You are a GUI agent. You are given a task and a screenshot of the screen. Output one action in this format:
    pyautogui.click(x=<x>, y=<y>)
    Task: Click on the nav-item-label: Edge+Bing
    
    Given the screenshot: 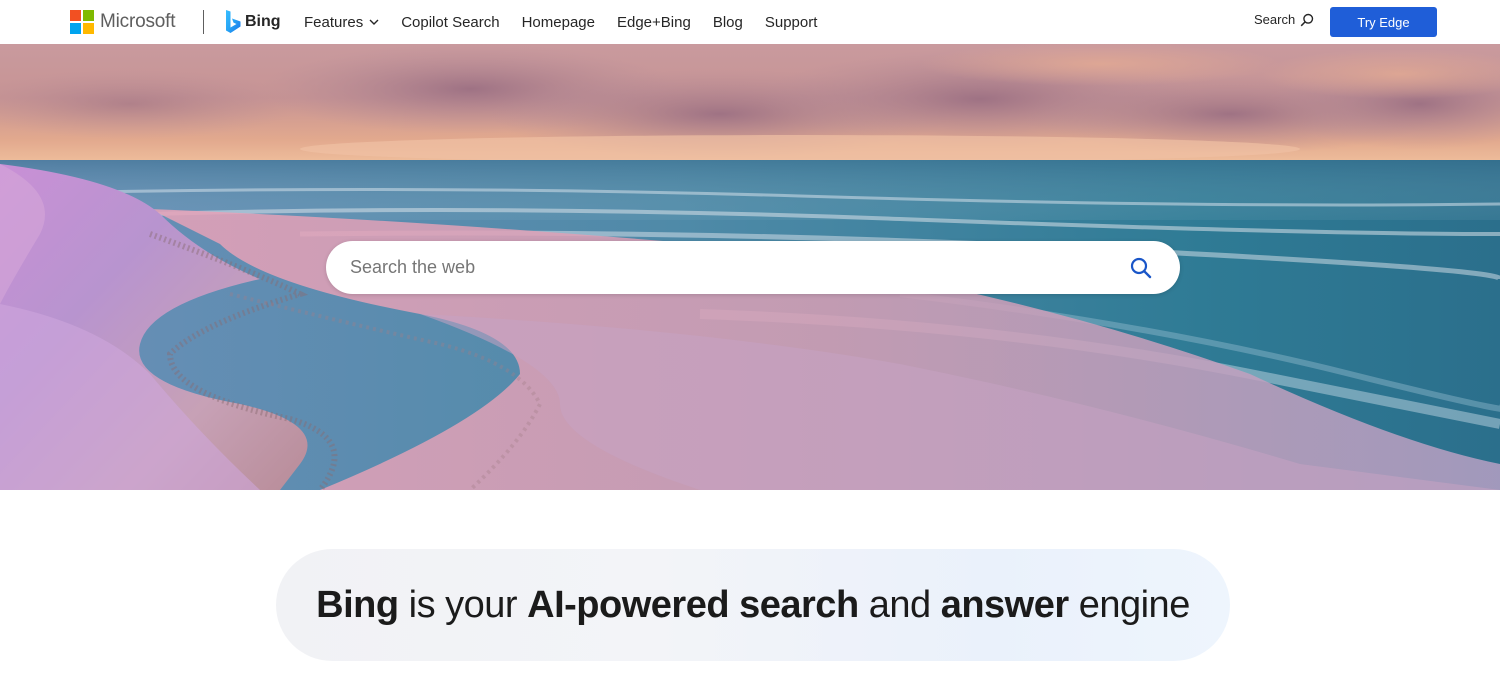 What is the action you would take?
    pyautogui.click(x=653, y=22)
    